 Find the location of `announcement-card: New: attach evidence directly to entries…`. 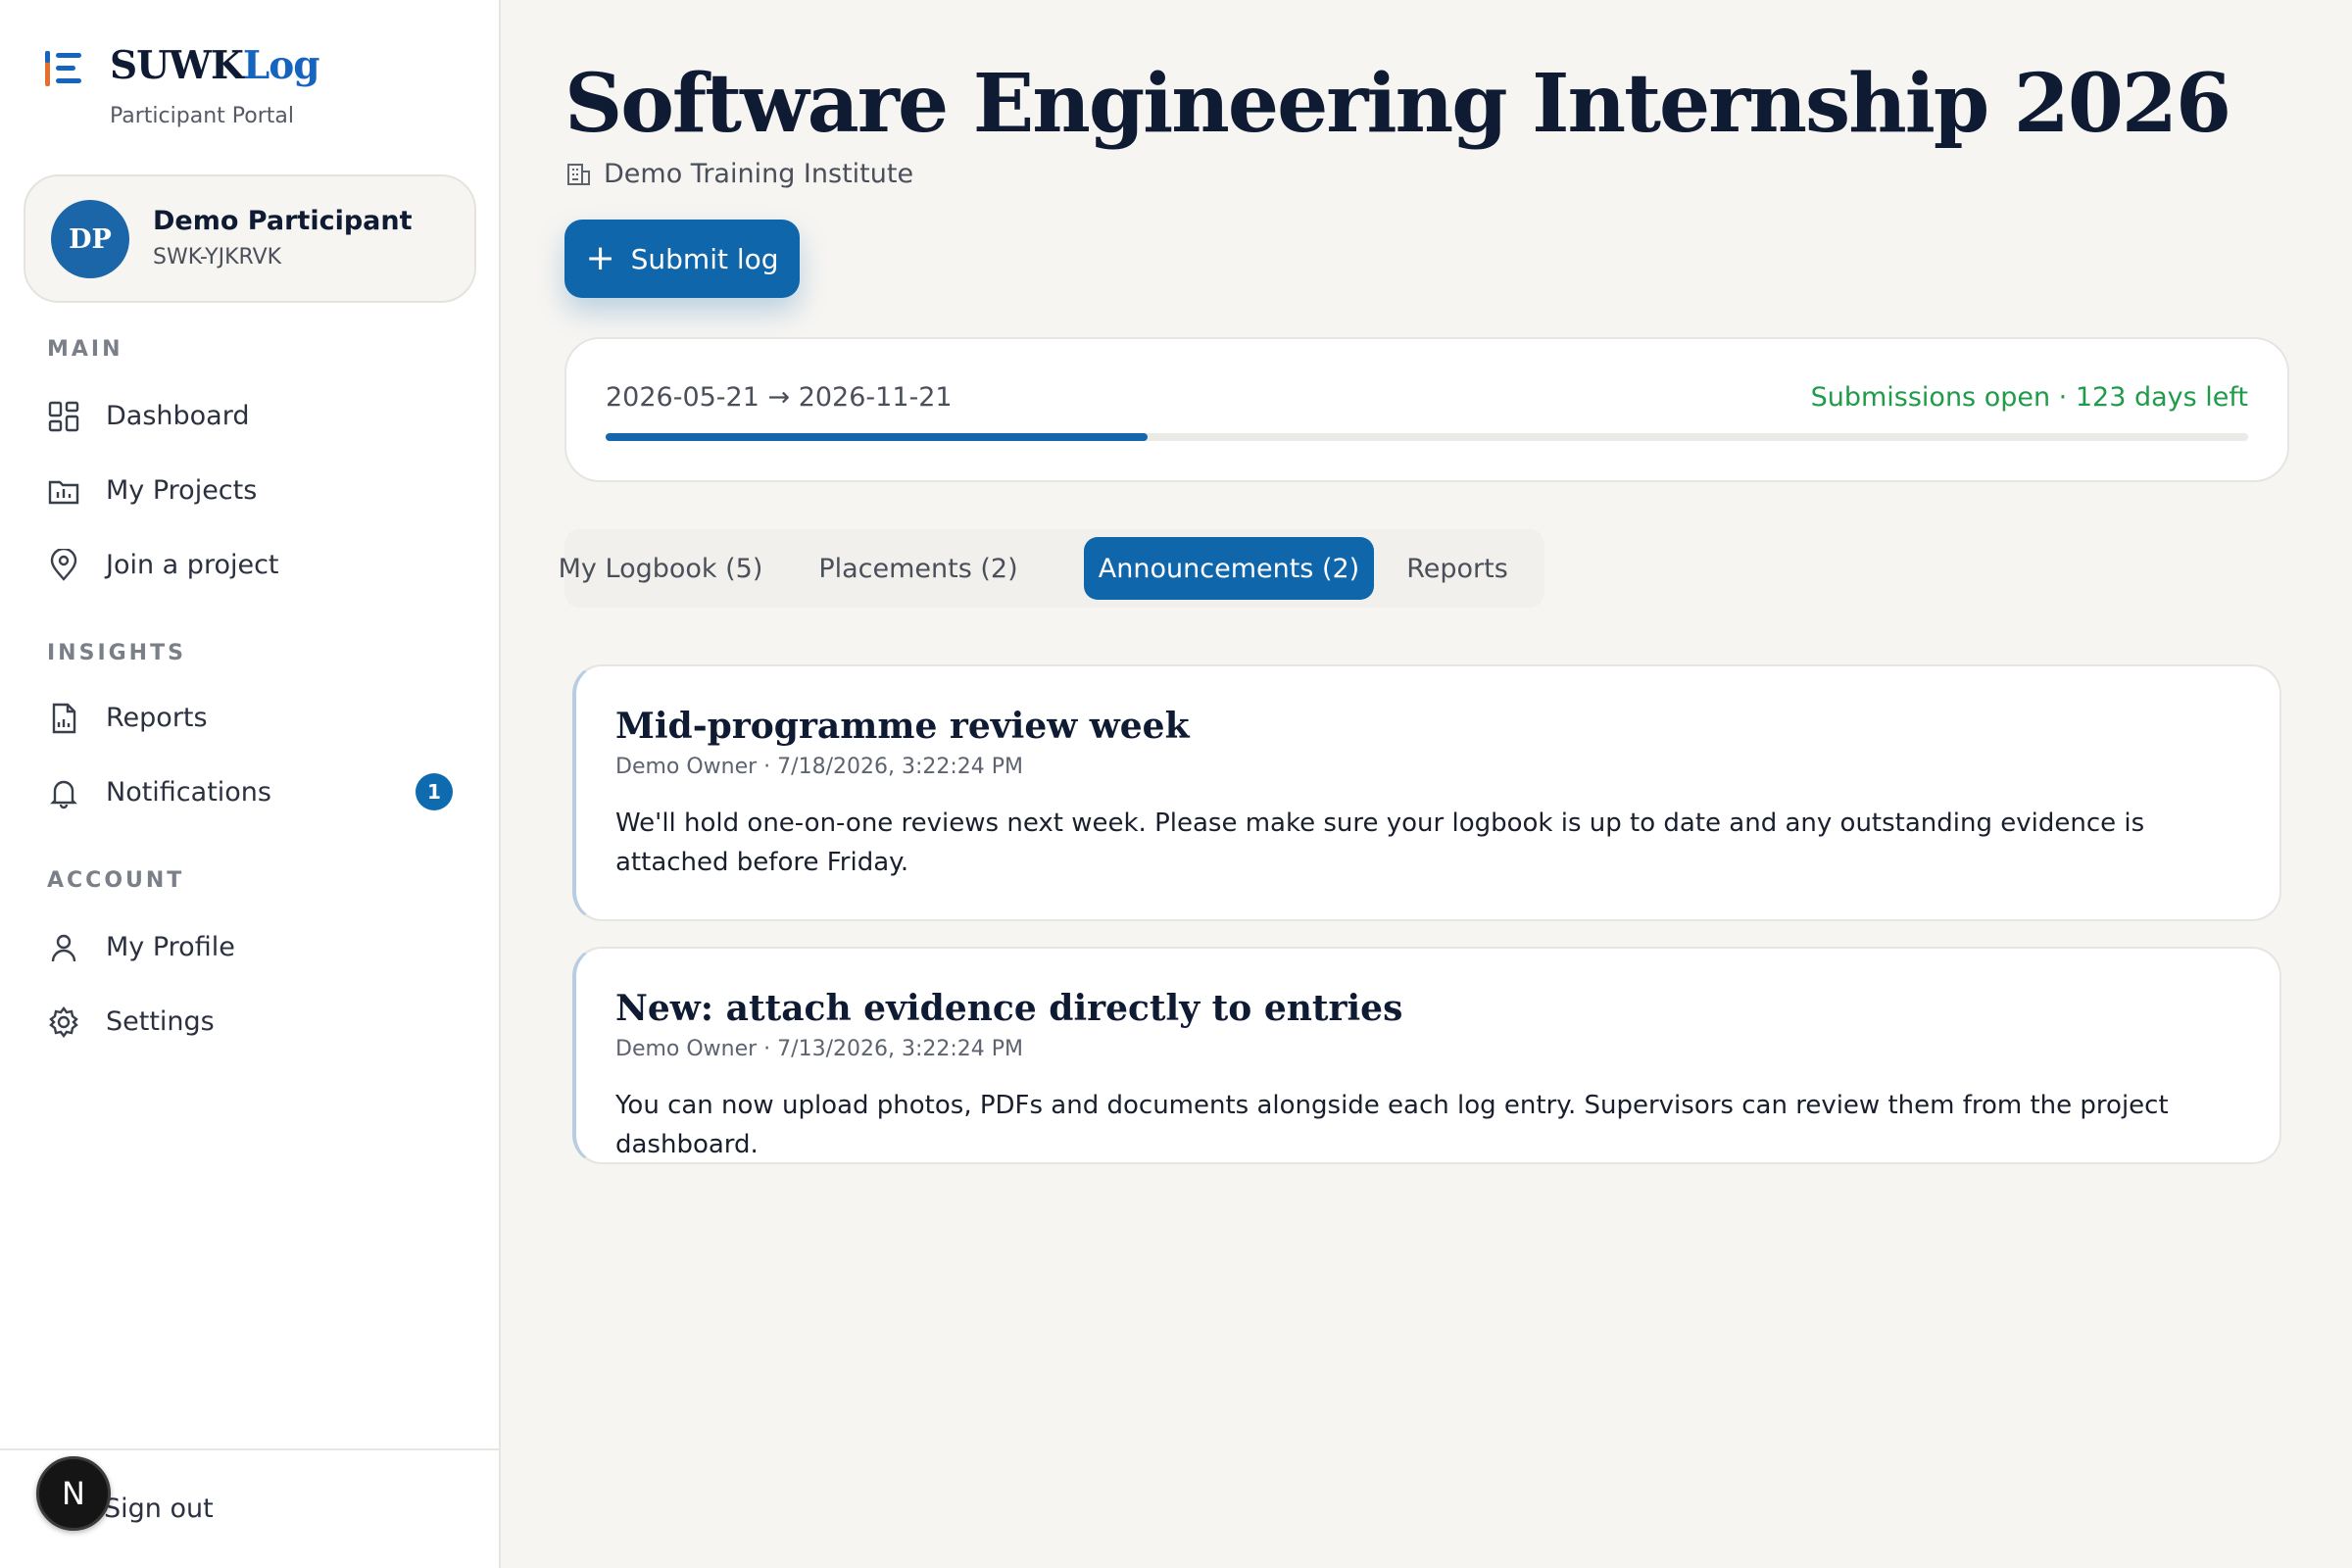

announcement-card: New: attach evidence directly to entries… is located at coordinates (1426, 1055).